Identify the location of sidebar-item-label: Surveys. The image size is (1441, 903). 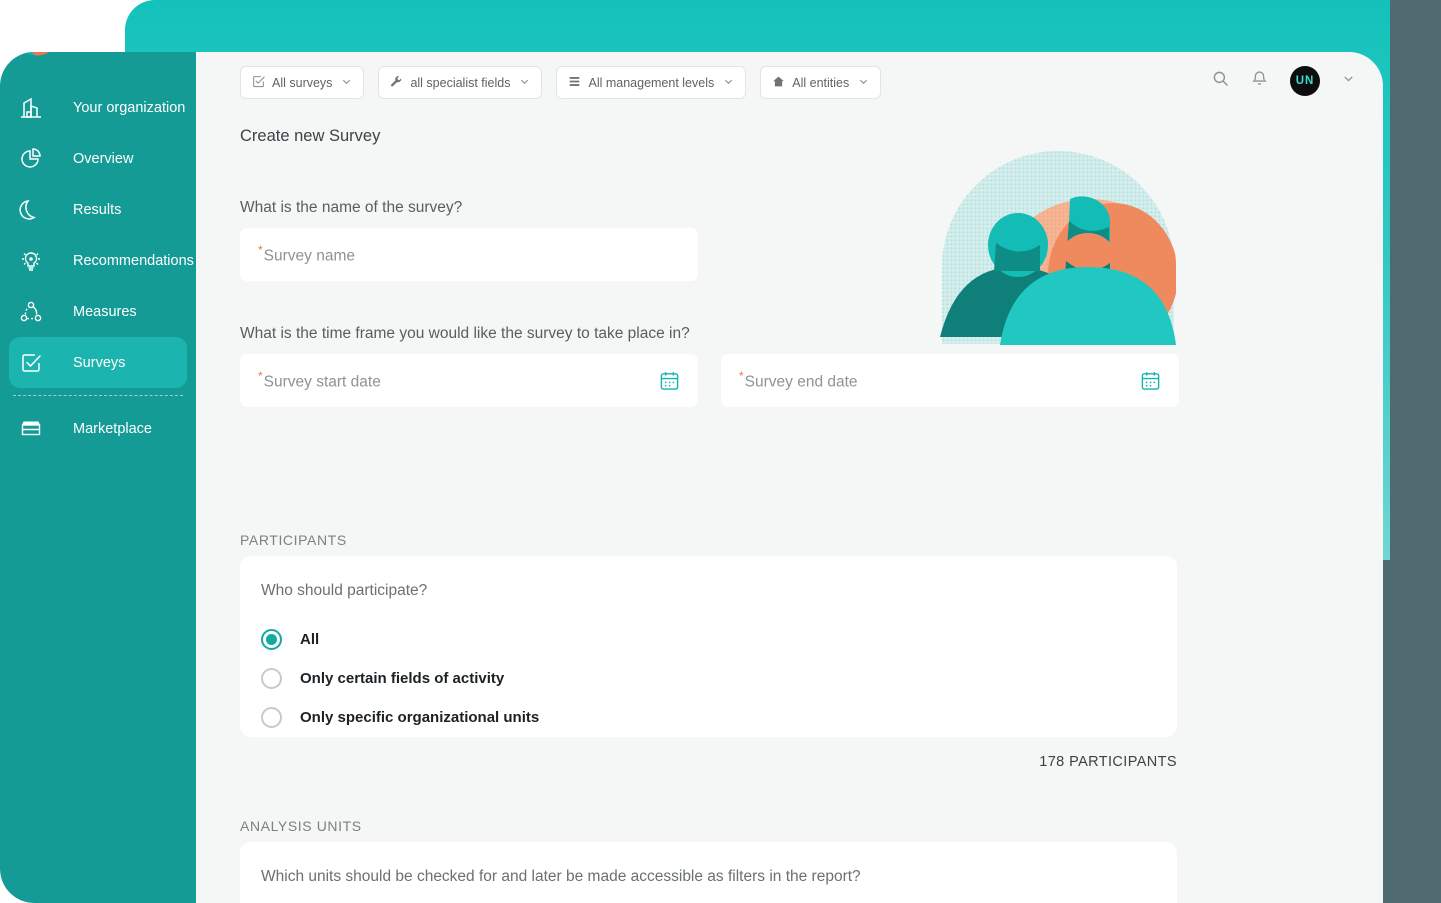
(99, 362).